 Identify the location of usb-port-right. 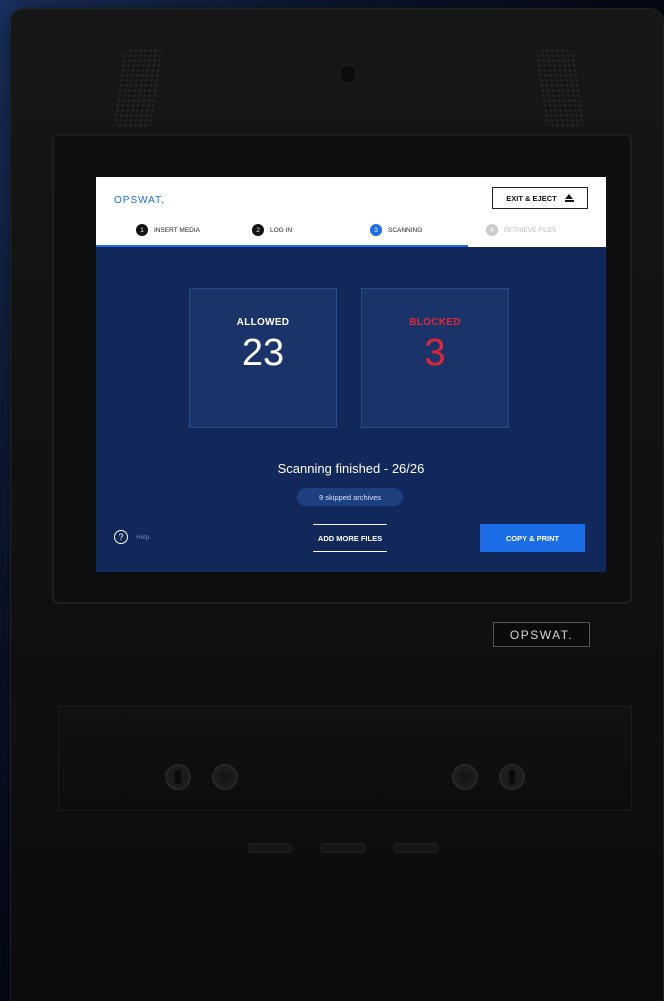
(512, 777).